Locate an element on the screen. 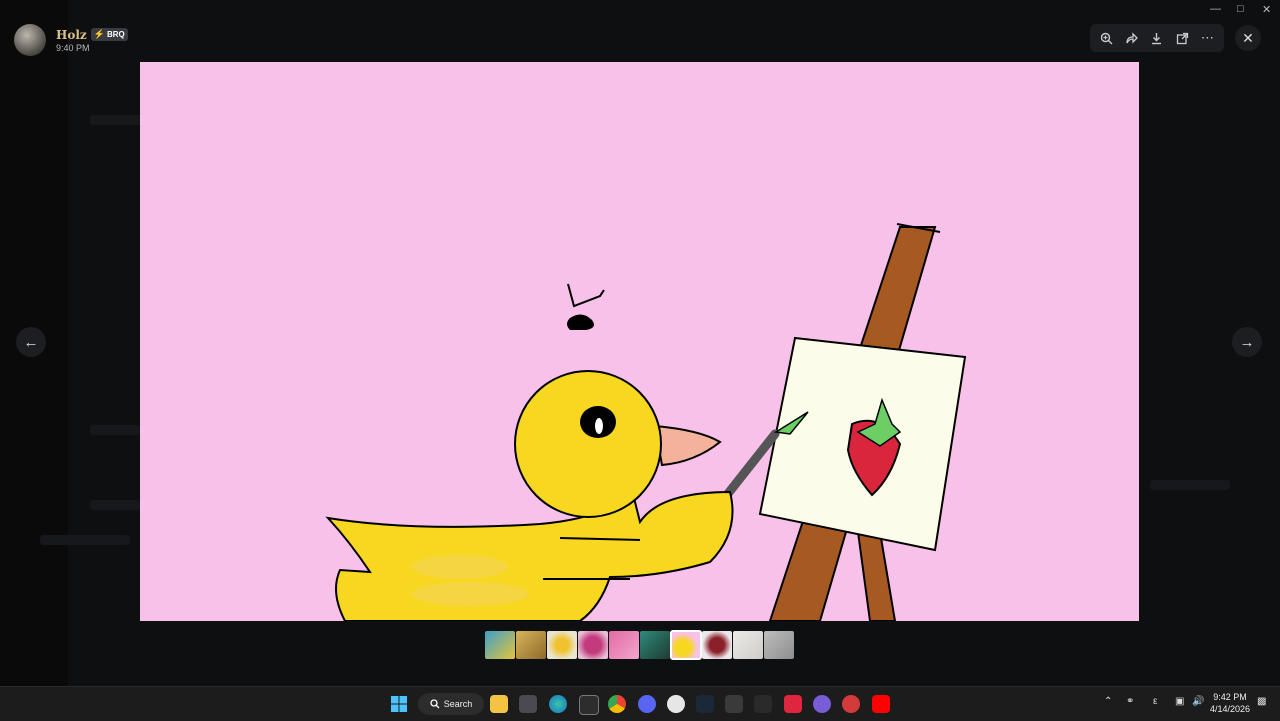  download-icon is located at coordinates (1157, 38).